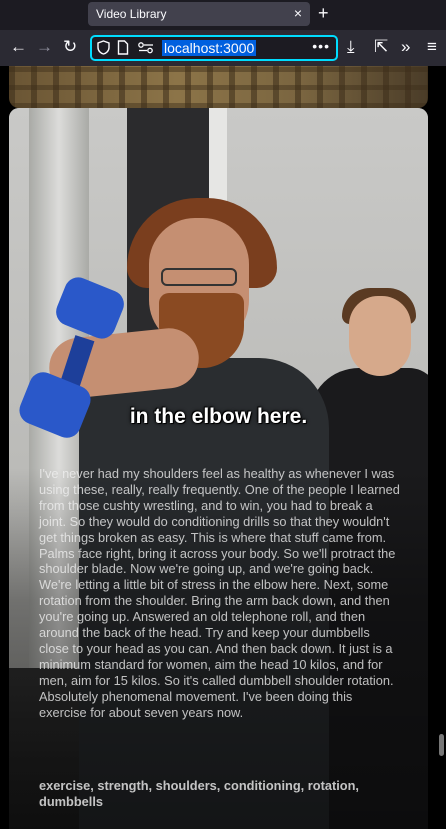 Image resolution: width=446 pixels, height=829 pixels. What do you see at coordinates (351, 47) in the screenshot?
I see `download-icon: ⤓` at bounding box center [351, 47].